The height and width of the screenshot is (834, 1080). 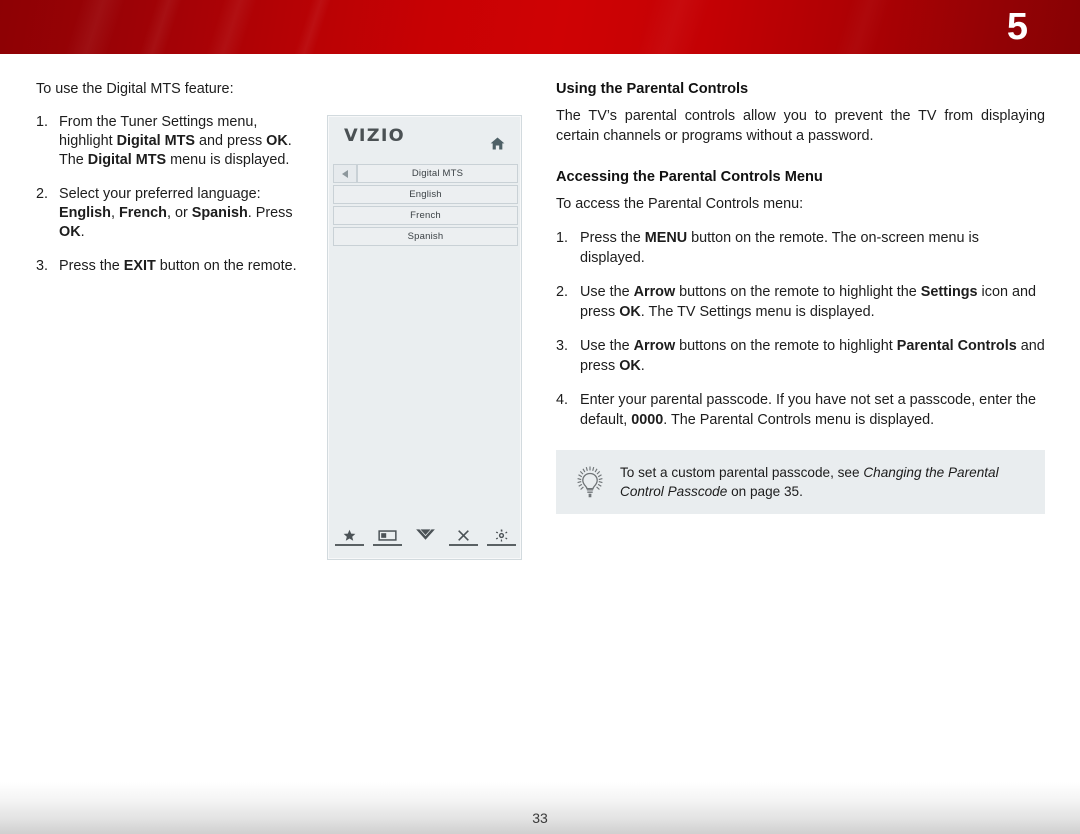 I want to click on text-run: MENU, so click(x=666, y=238).